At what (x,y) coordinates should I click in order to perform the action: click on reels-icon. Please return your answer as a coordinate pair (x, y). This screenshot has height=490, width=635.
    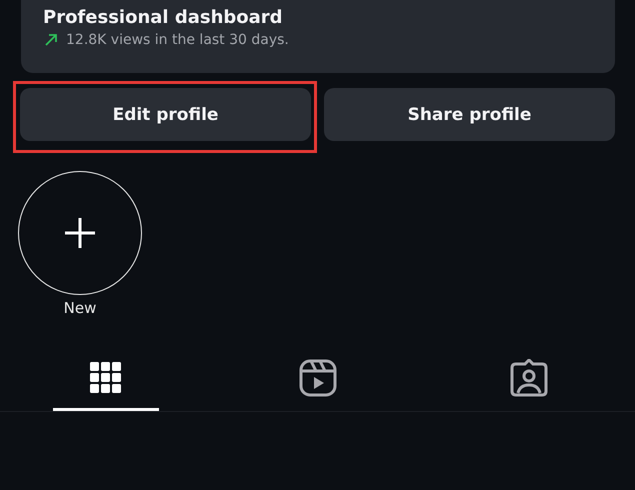
    Looking at the image, I should click on (317, 377).